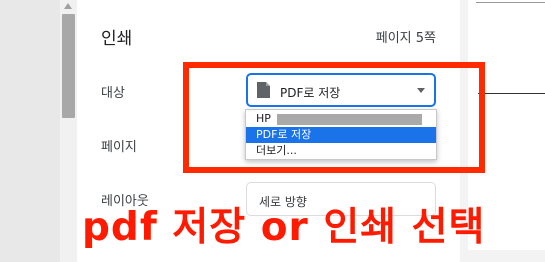  I want to click on pages-label: 페이지, so click(119, 147).